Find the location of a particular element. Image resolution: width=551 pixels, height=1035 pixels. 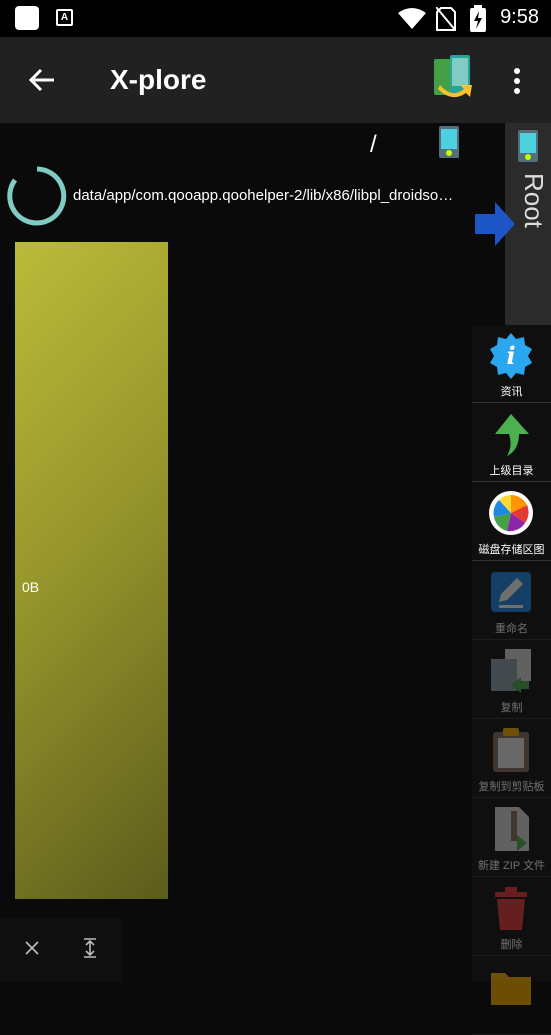

menu-item-delete: 删除 is located at coordinates (511, 917).